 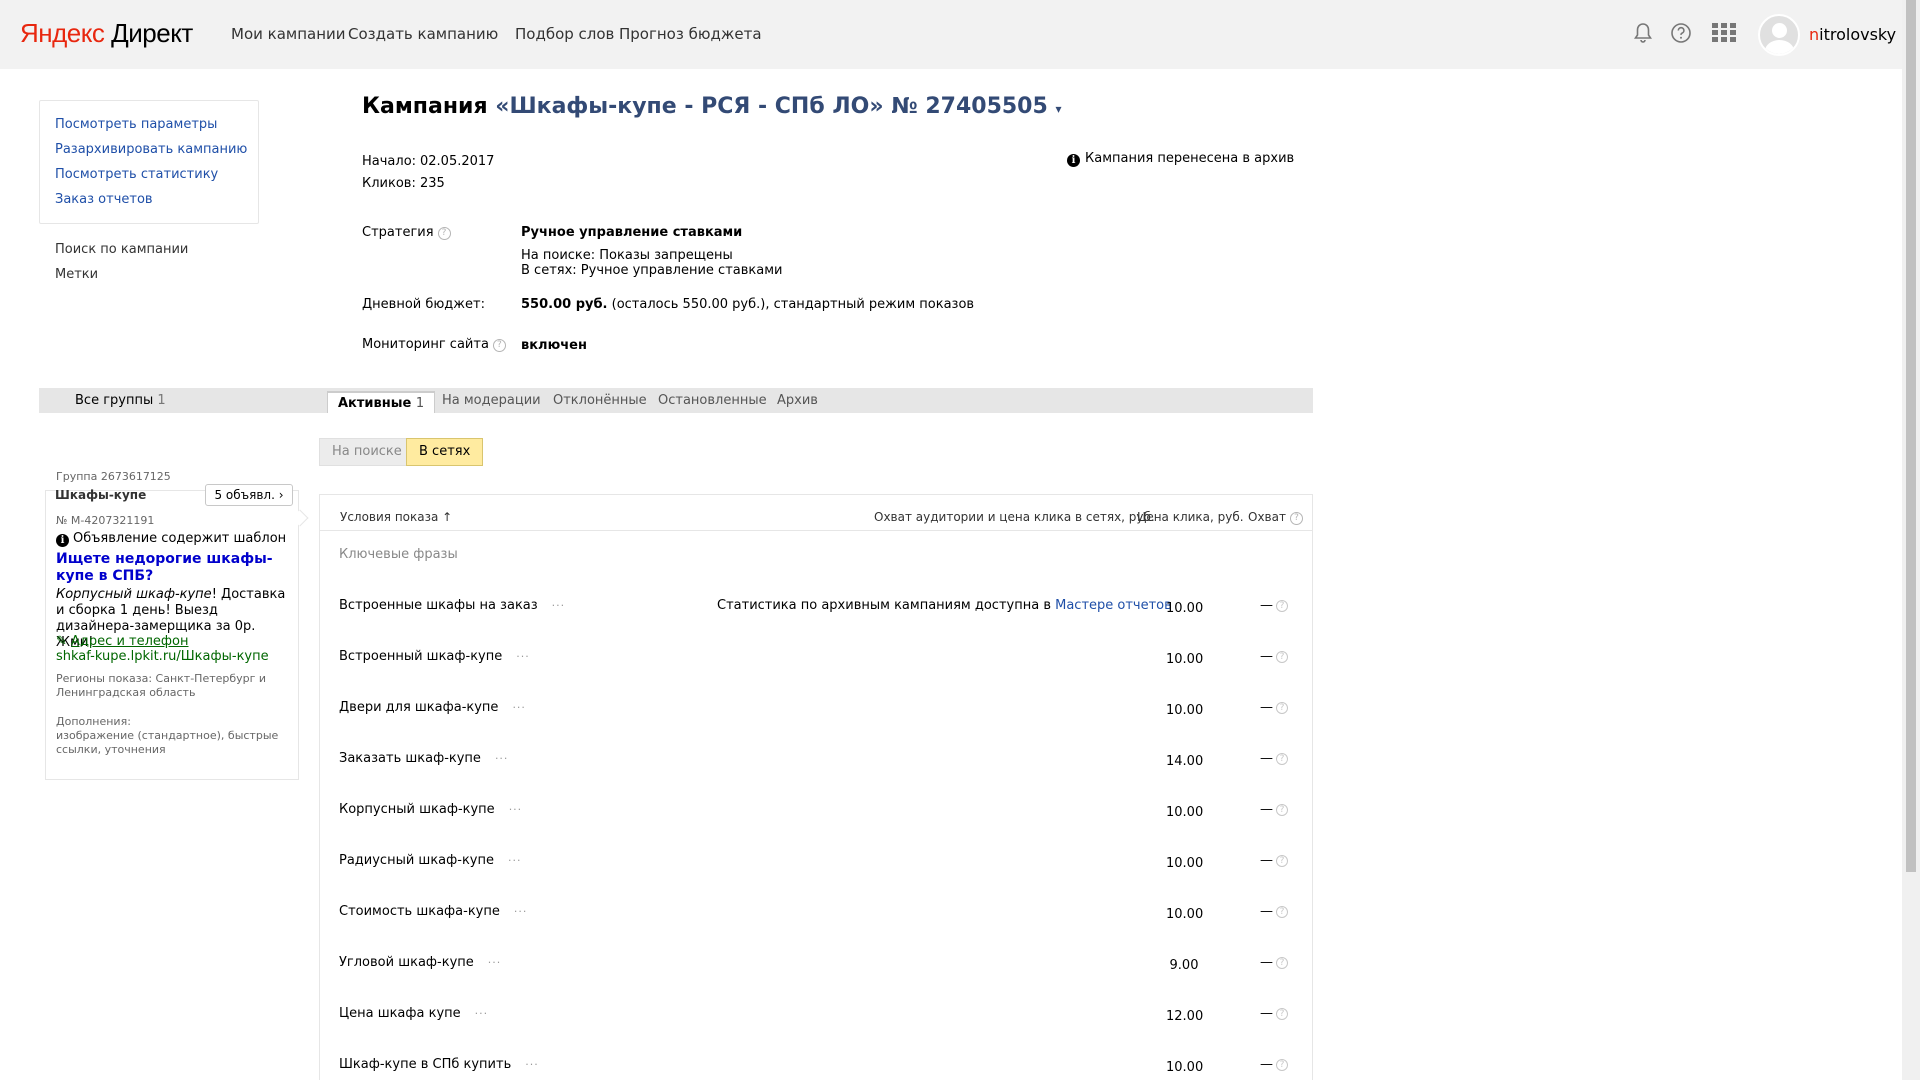 I want to click on tab-rejected: Отклонённые, so click(x=600, y=400).